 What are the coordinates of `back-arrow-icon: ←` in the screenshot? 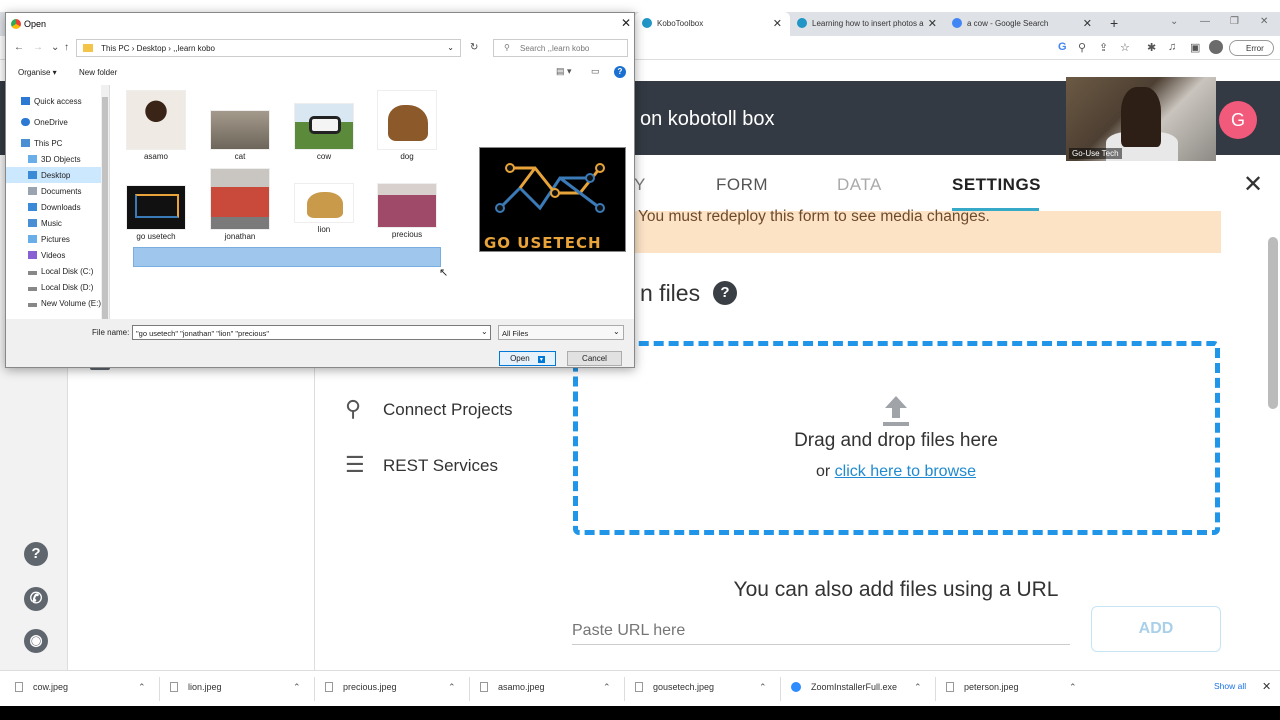 It's located at (19, 47).